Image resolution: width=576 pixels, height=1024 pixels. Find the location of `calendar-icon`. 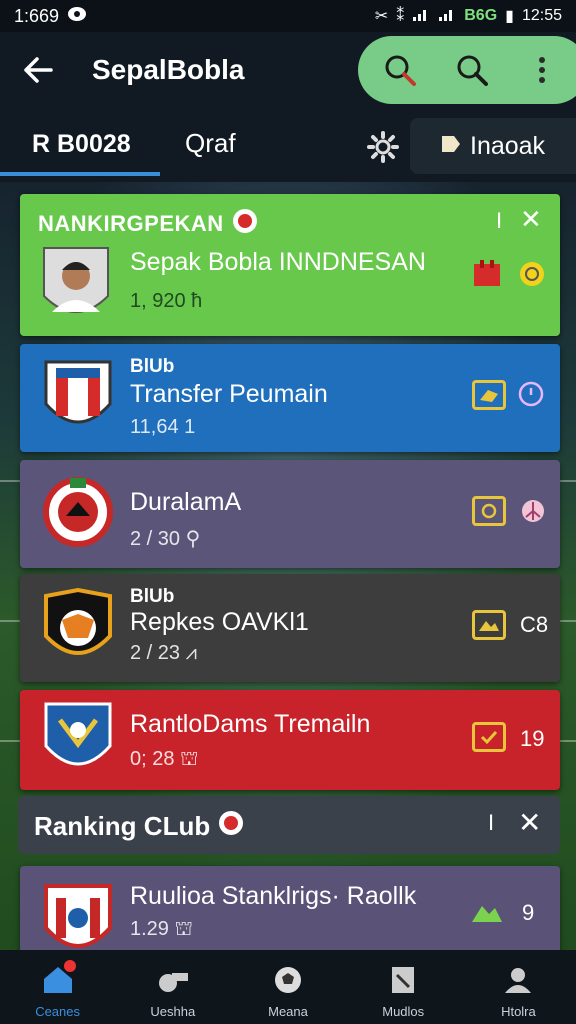

calendar-icon is located at coordinates (487, 276).